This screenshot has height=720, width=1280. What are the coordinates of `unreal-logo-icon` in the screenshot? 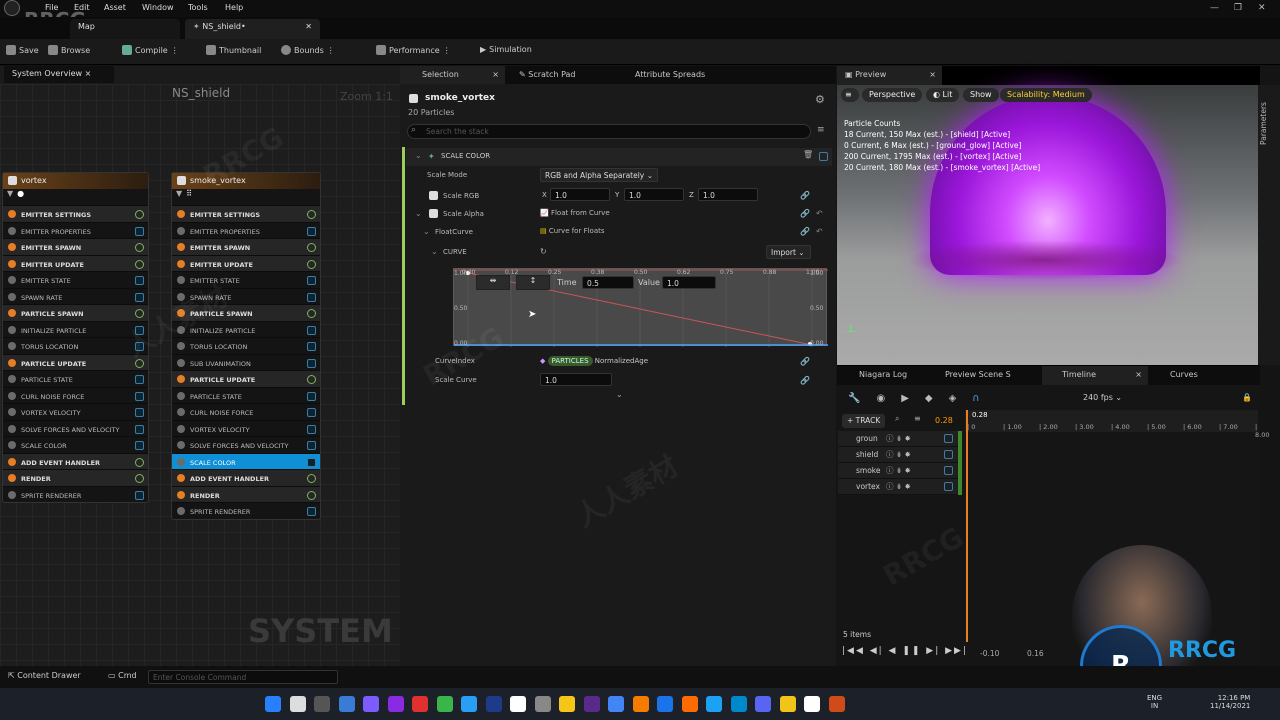 It's located at (12, 8).